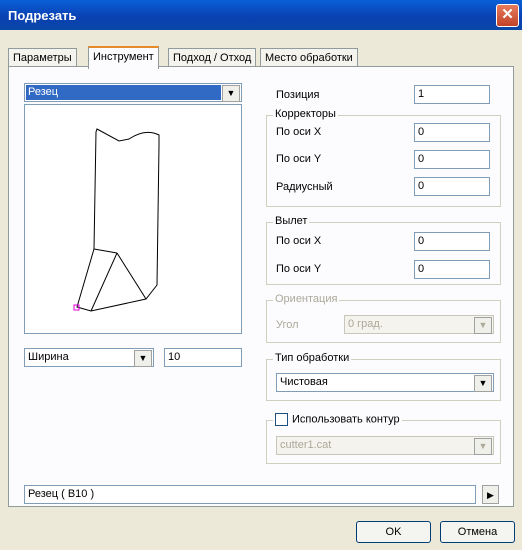 The width and height of the screenshot is (522, 550). I want to click on tab-approach: Подход / Отход, so click(212, 57).